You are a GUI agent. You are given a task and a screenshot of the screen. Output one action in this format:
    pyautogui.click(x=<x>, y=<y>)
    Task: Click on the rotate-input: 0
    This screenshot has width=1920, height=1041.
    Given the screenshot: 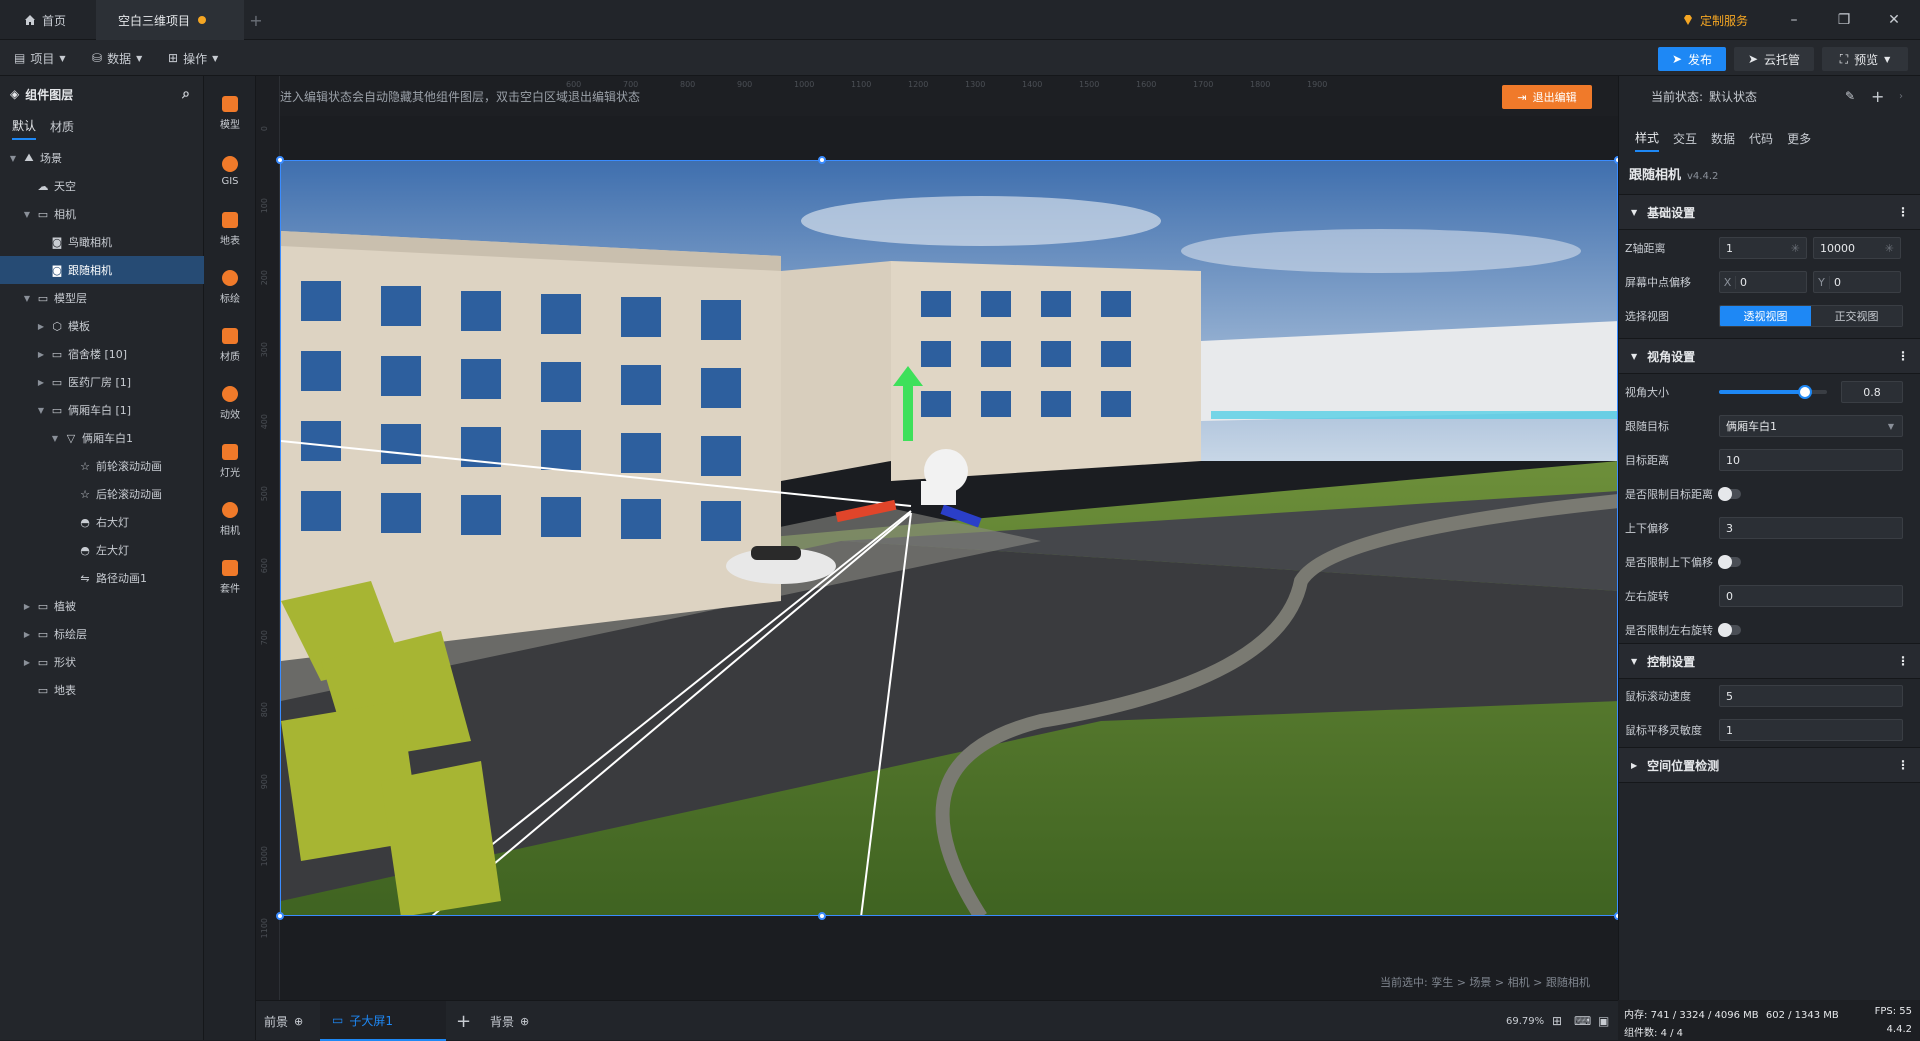 What is the action you would take?
    pyautogui.click(x=1811, y=596)
    